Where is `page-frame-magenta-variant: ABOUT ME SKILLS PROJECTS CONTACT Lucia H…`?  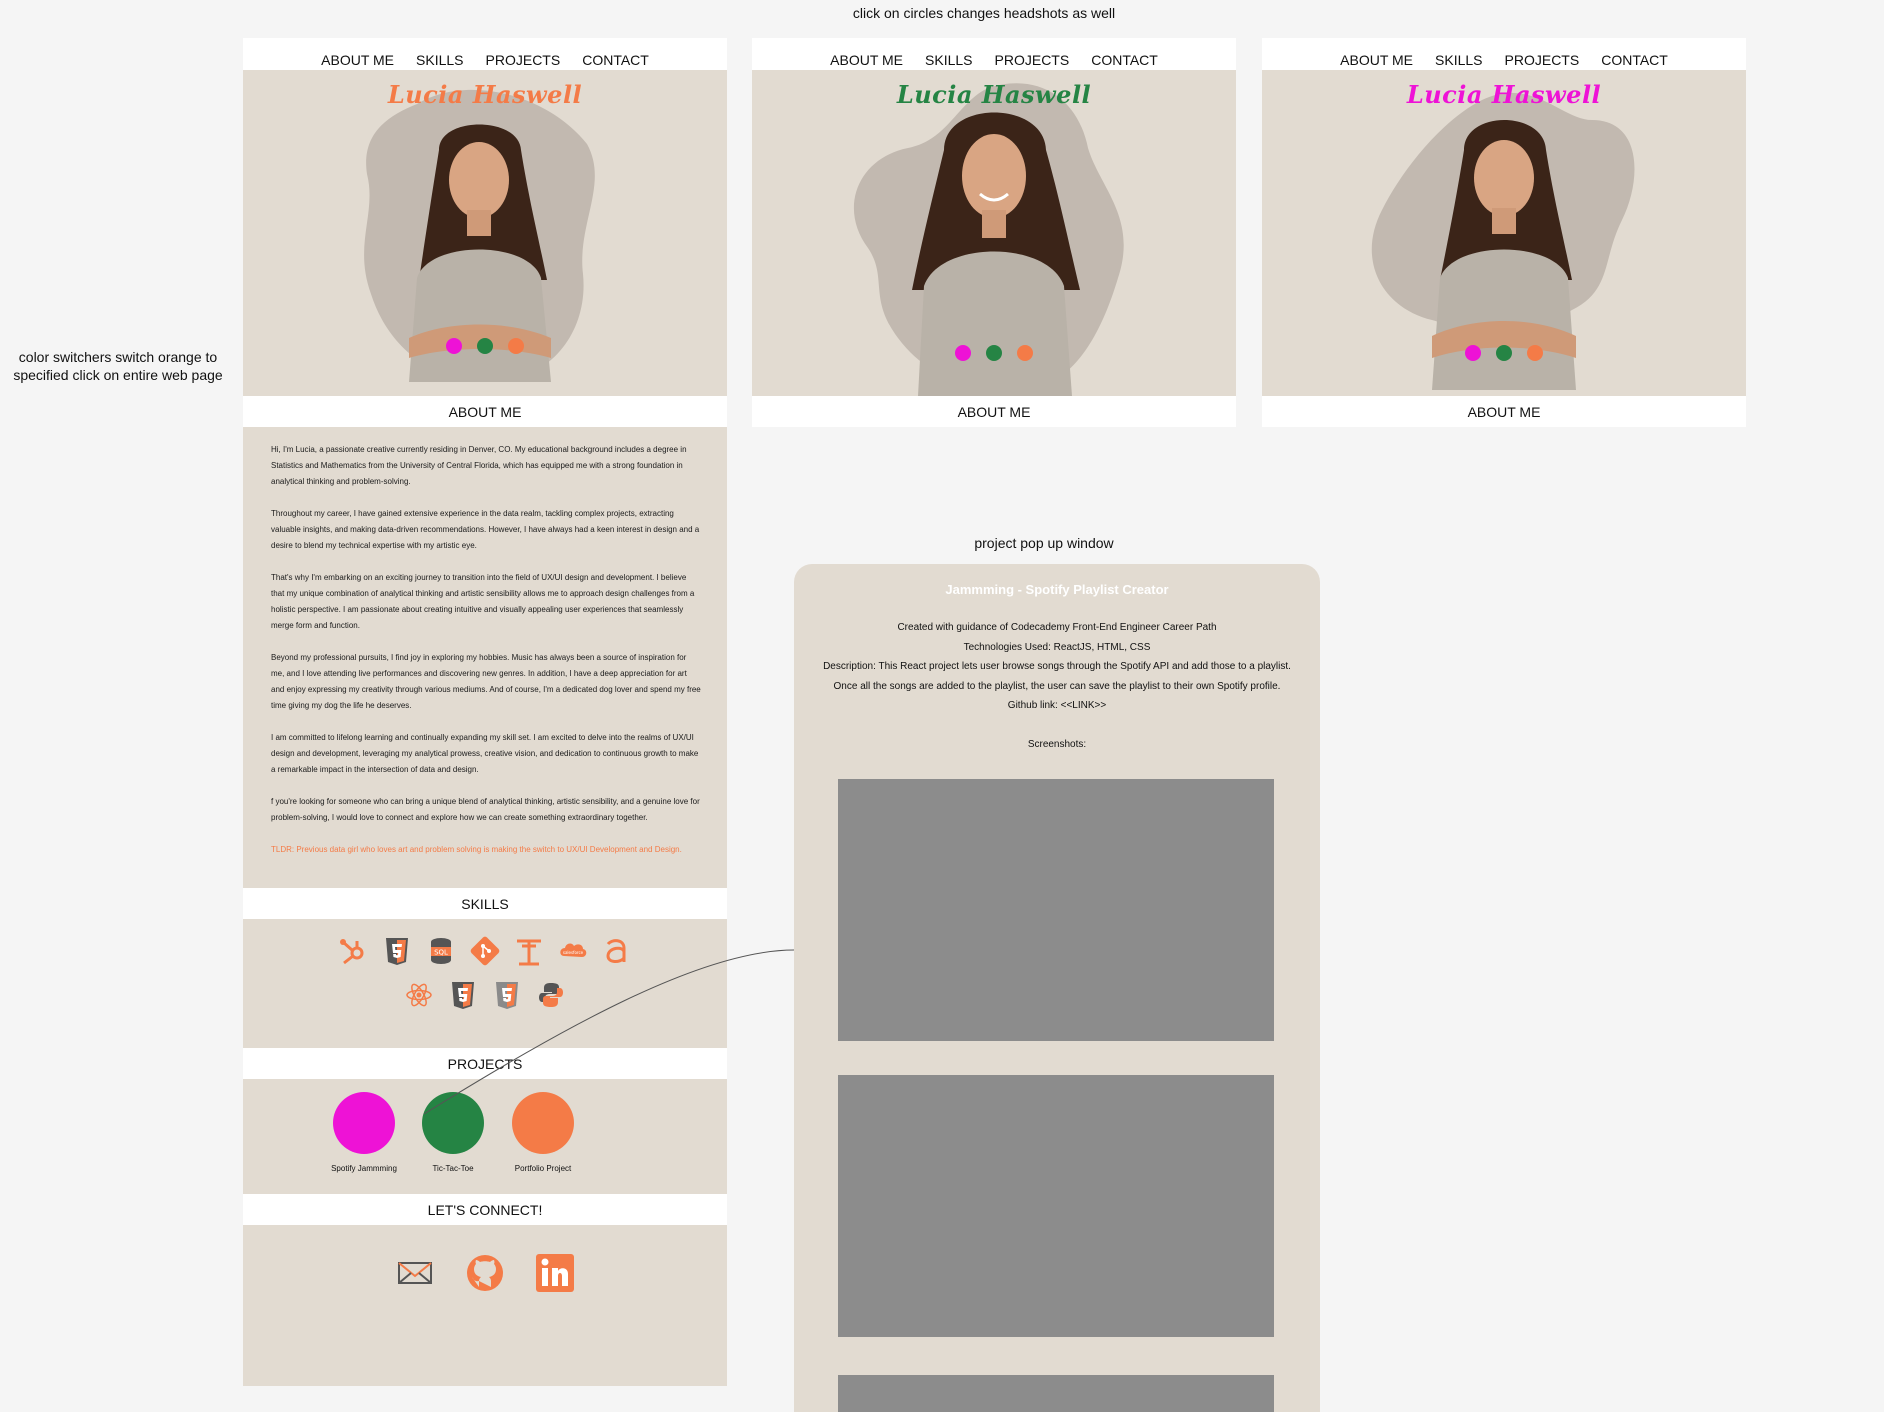
page-frame-magenta-variant: ABOUT ME SKILLS PROJECTS CONTACT Lucia H… is located at coordinates (1504, 232).